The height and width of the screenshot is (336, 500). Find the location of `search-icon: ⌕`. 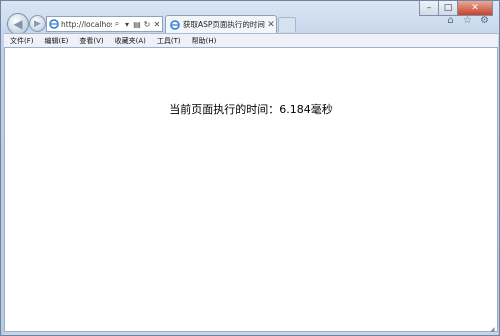

search-icon: ⌕ is located at coordinates (117, 24).